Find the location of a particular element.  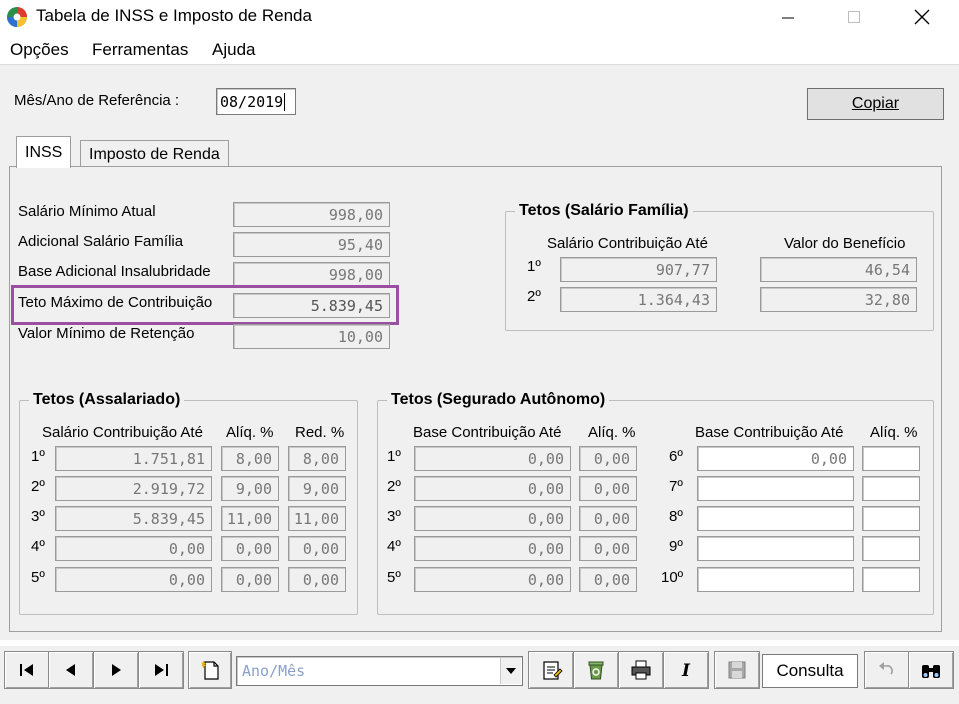

print-button is located at coordinates (641, 670).